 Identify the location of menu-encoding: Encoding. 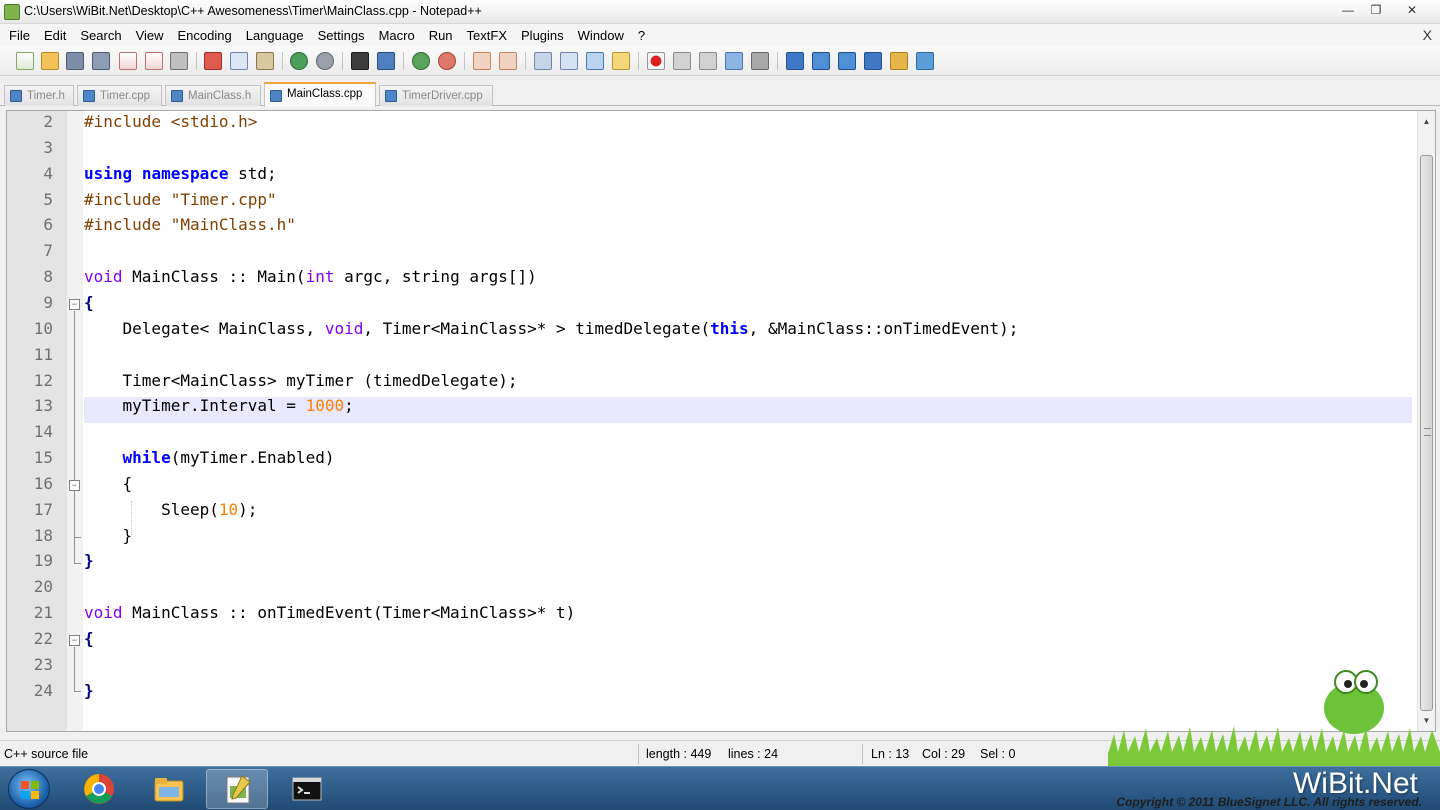
(205, 35).